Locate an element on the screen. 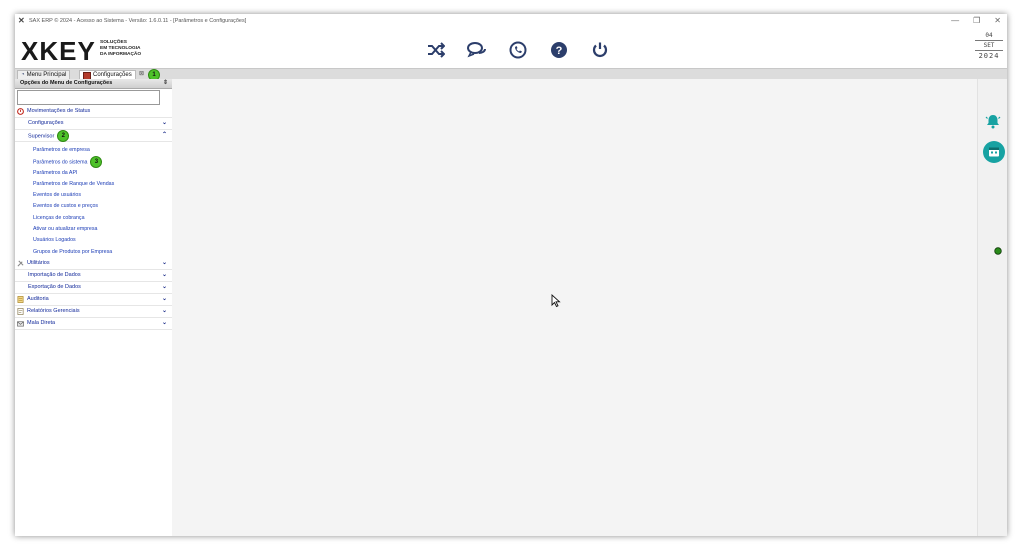  report-icon is located at coordinates (20, 311).